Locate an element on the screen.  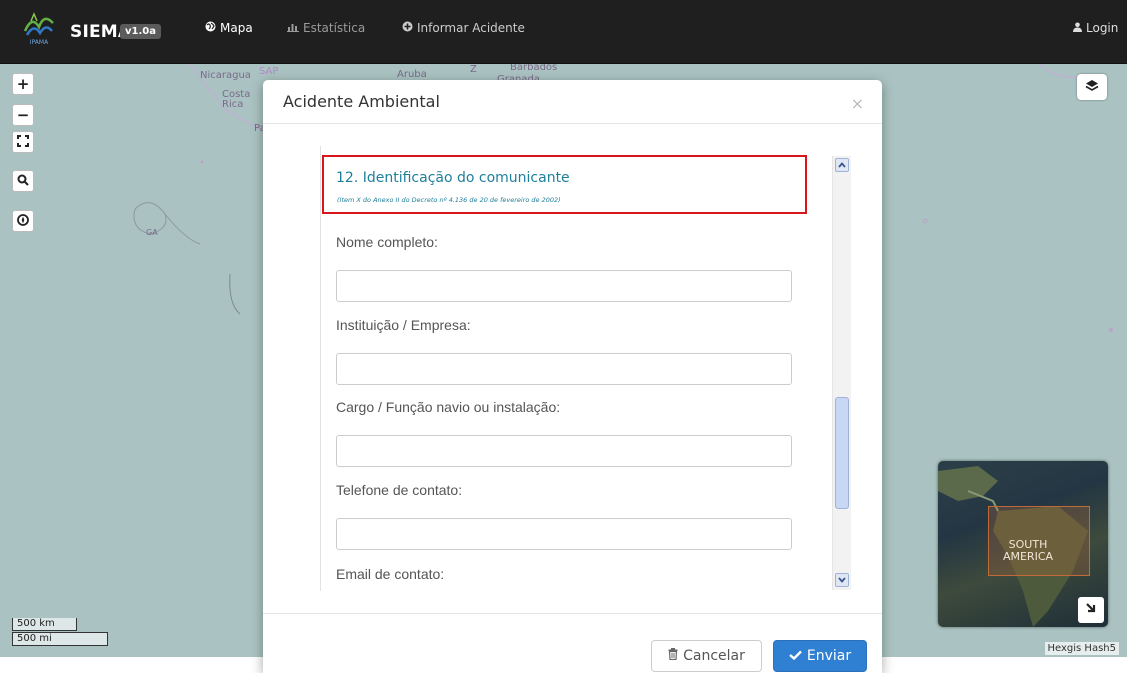
overview-minimap: SOUTH AMERICA is located at coordinates (1023, 544).